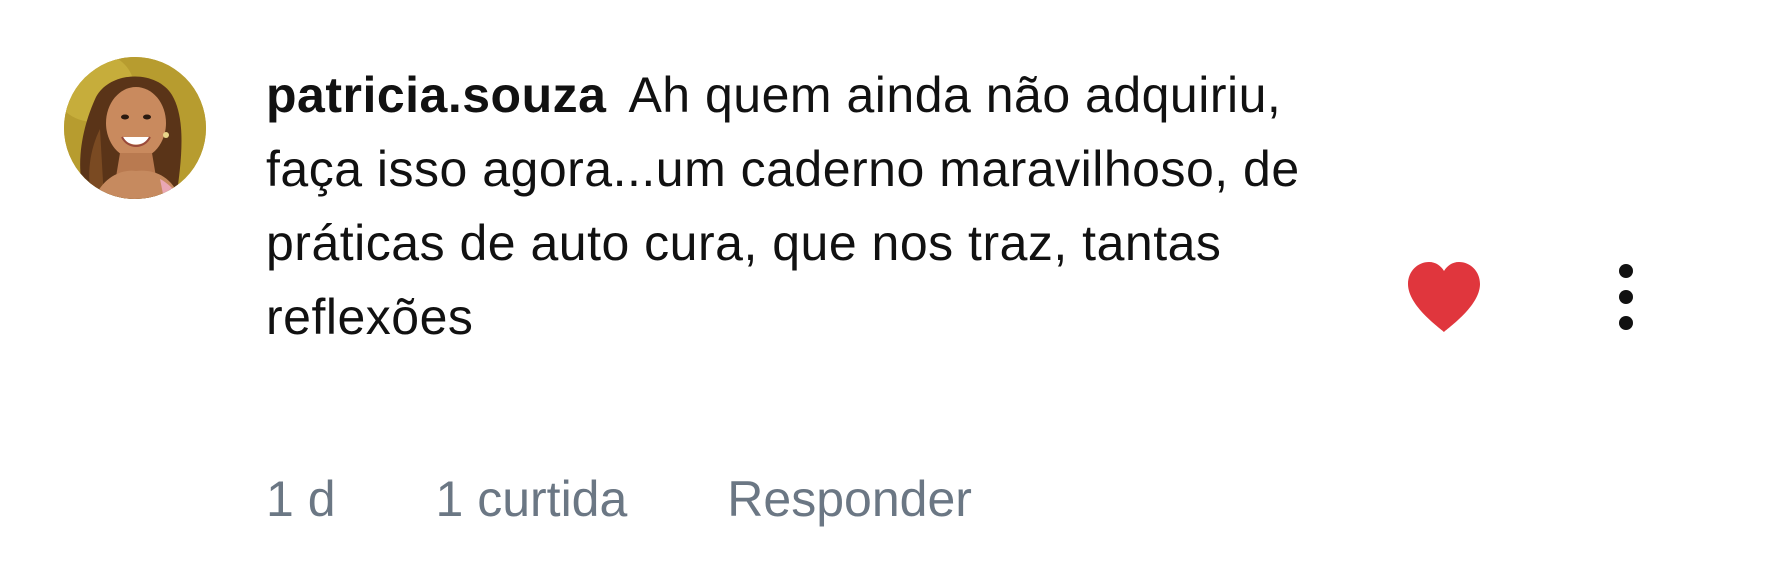 This screenshot has height=576, width=1792. I want to click on reply-button: Responder, so click(849, 499).